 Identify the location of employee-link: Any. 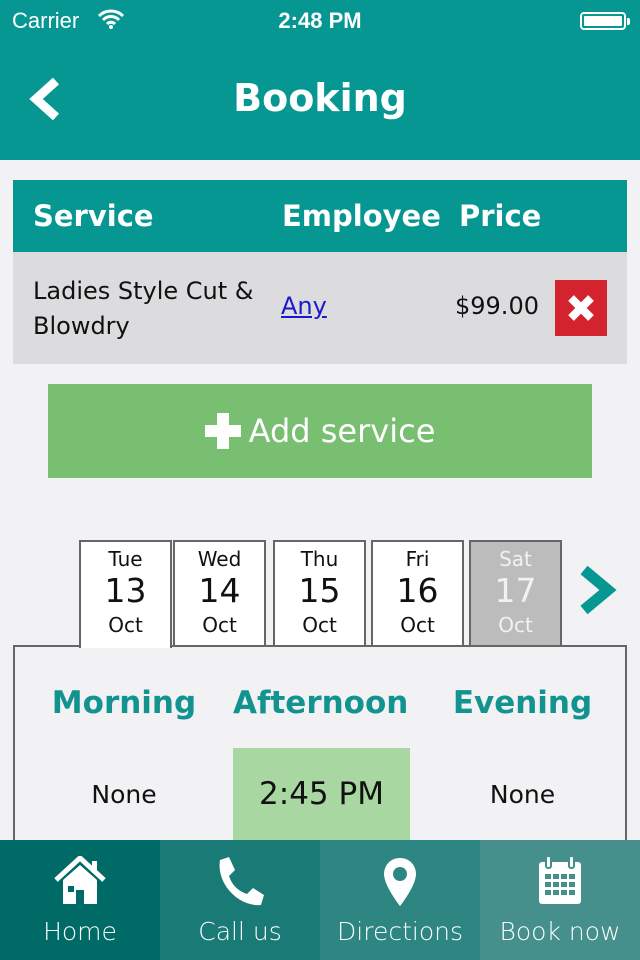
(304, 306).